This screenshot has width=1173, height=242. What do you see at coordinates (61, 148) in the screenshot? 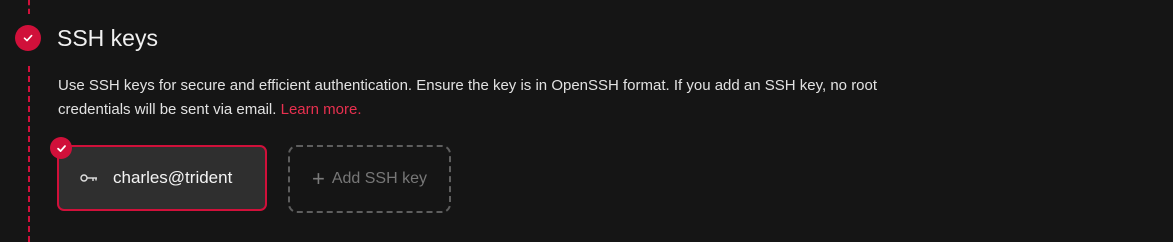
I see `selected-check-icon` at bounding box center [61, 148].